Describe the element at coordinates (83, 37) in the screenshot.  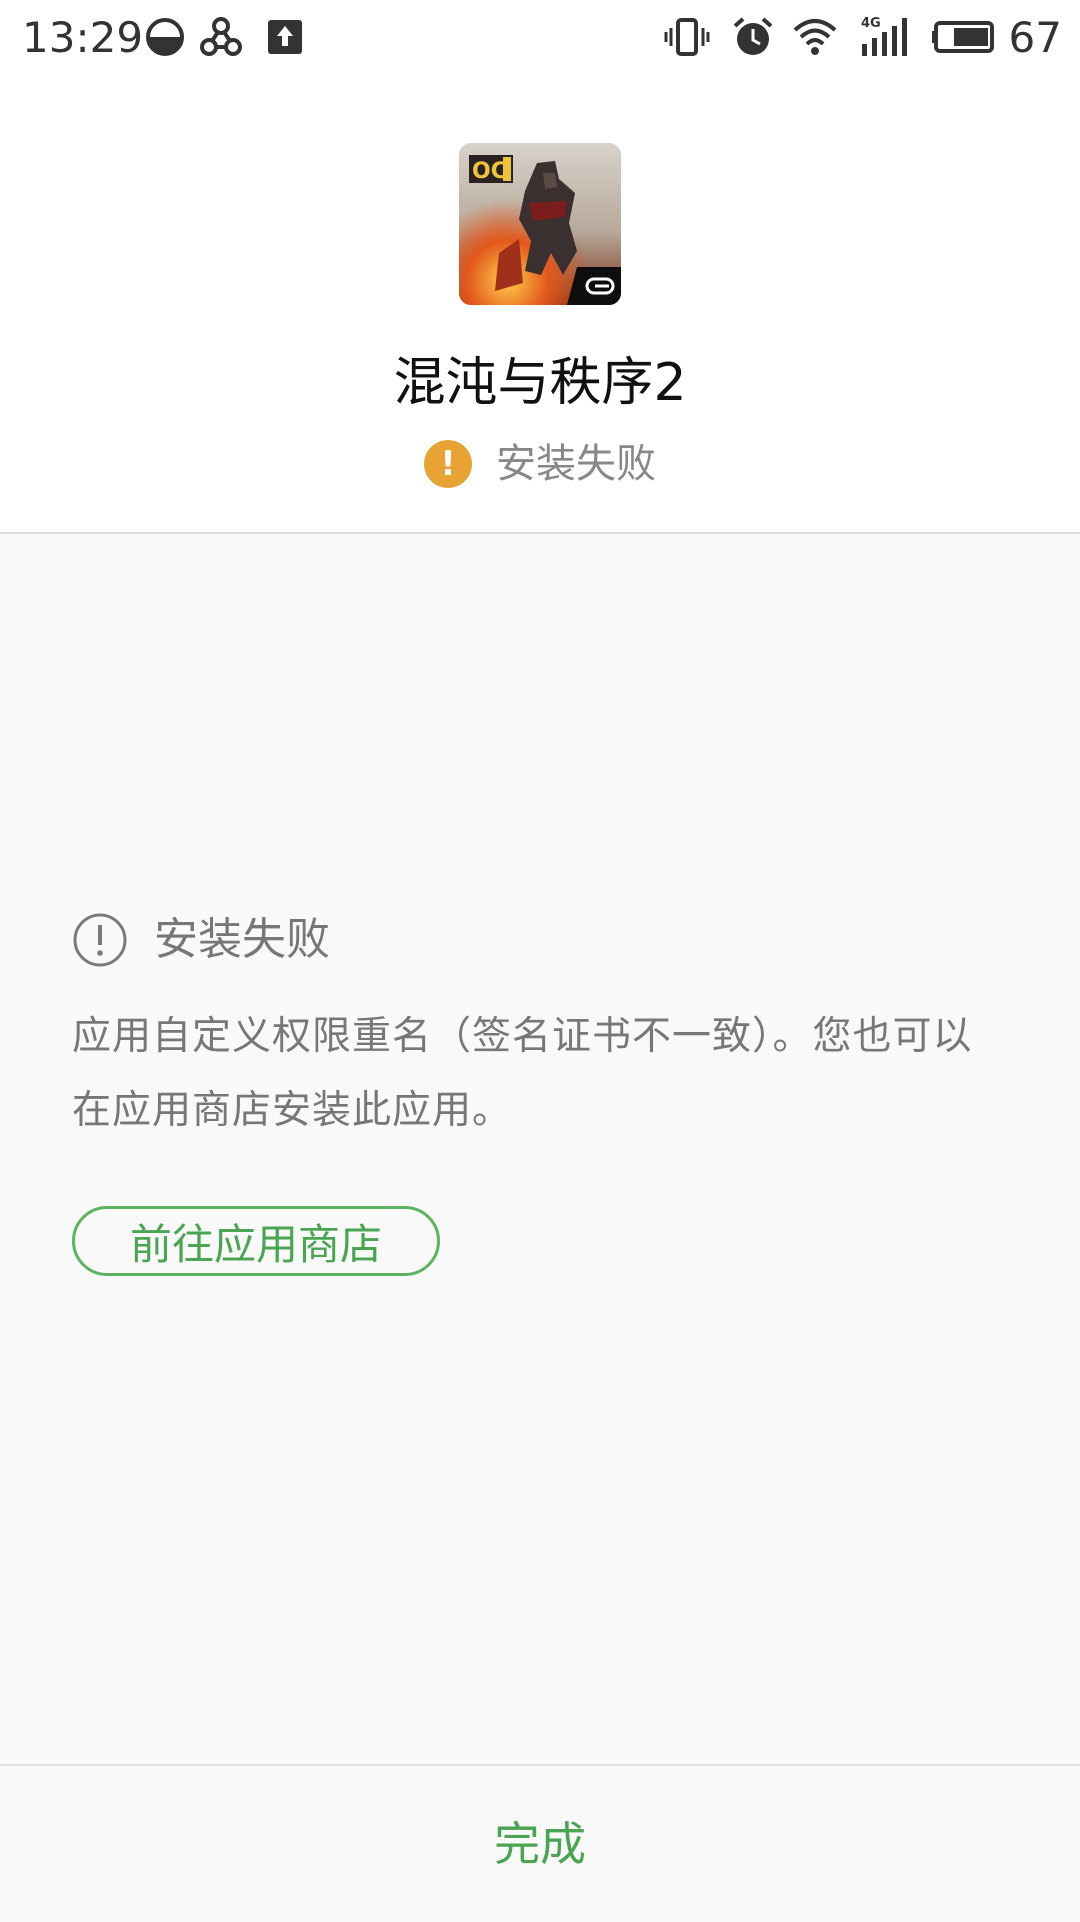
I see `clock: 13:29` at that location.